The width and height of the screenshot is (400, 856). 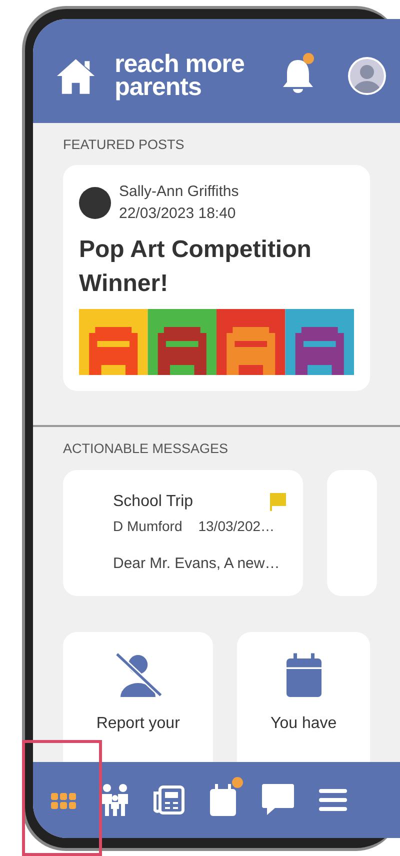 I want to click on section-heading: FEATURED POSTS, so click(x=124, y=145).